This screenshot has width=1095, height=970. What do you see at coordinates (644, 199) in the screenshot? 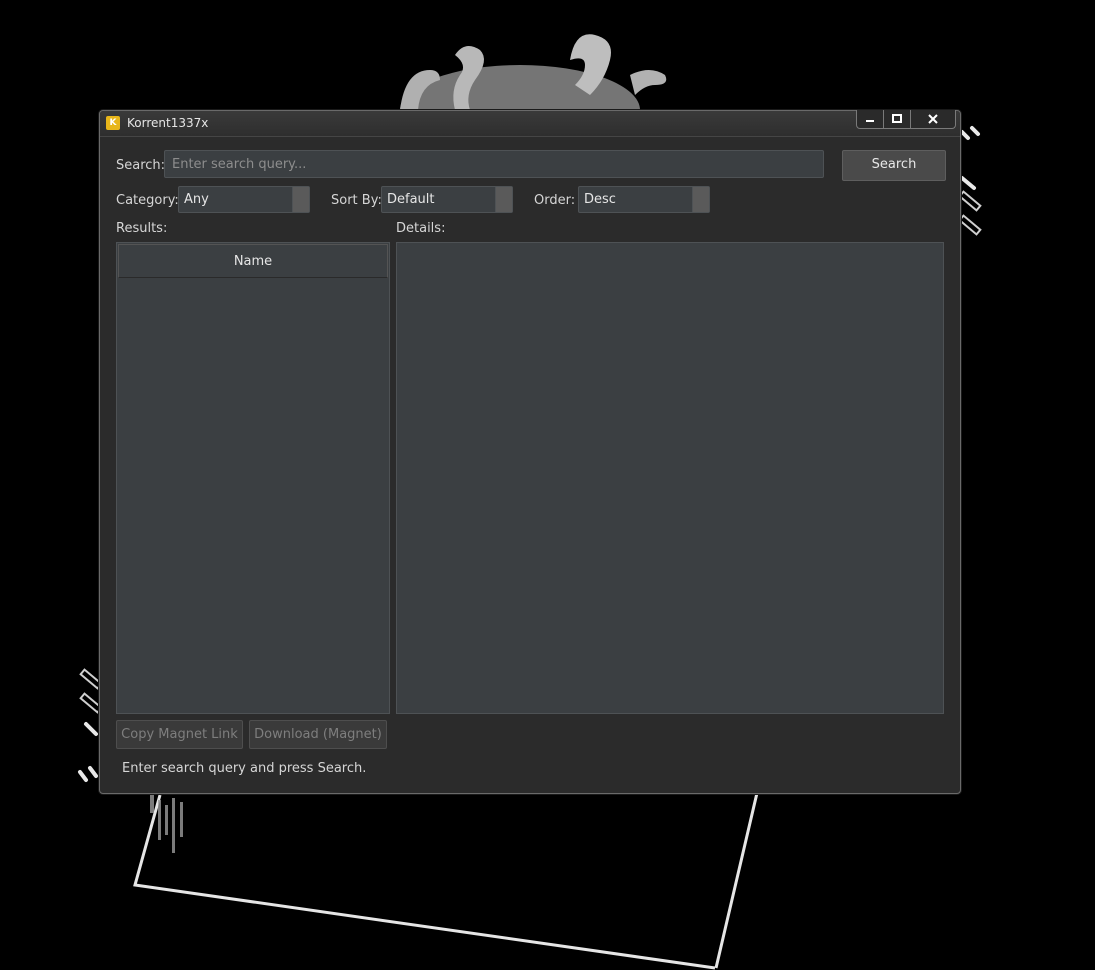
I see `order-select: Desc` at bounding box center [644, 199].